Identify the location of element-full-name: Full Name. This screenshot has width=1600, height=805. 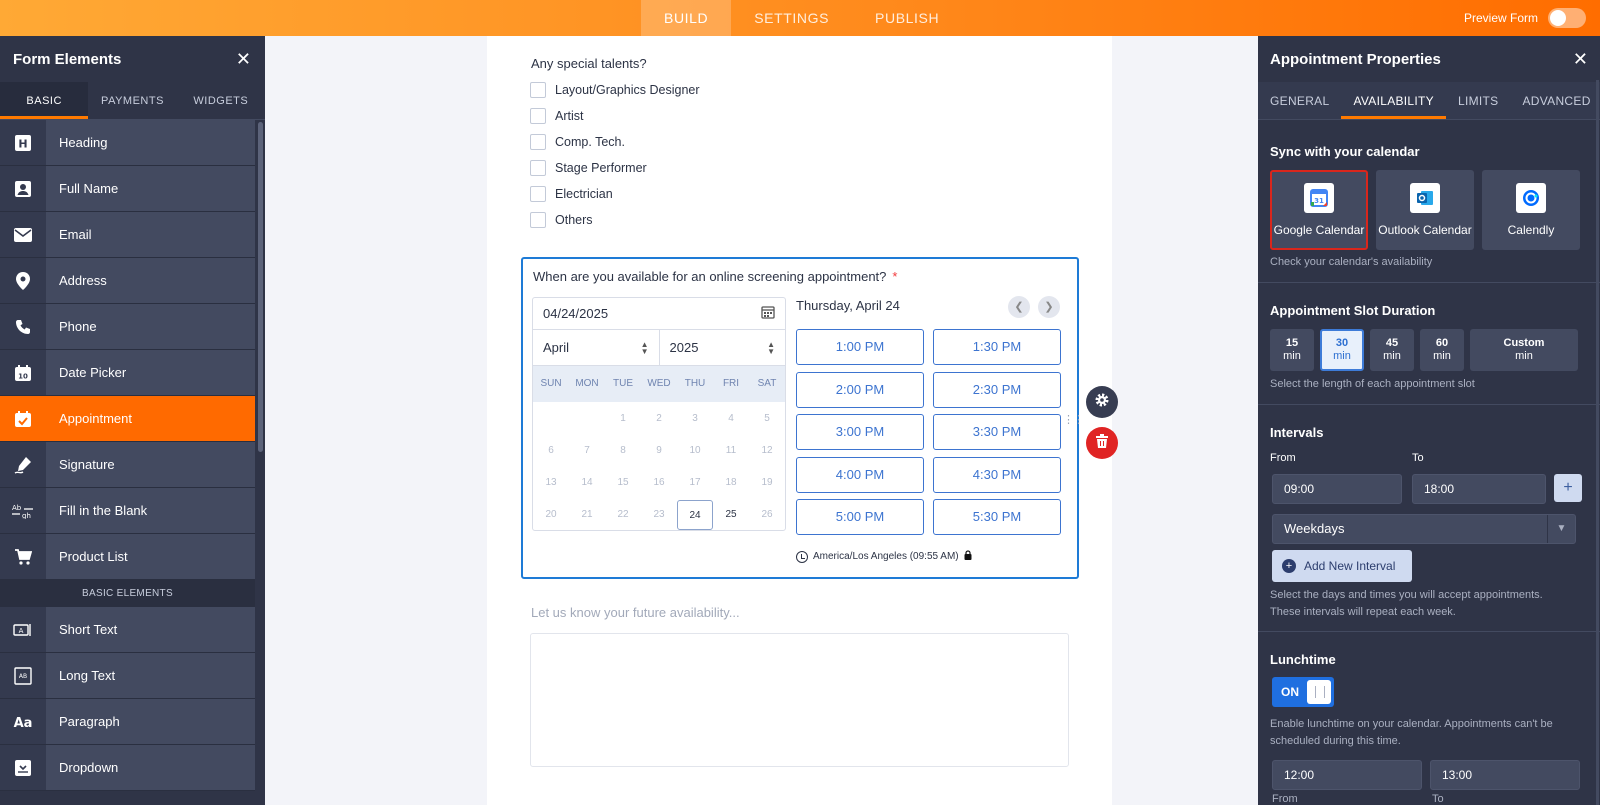
(127, 189).